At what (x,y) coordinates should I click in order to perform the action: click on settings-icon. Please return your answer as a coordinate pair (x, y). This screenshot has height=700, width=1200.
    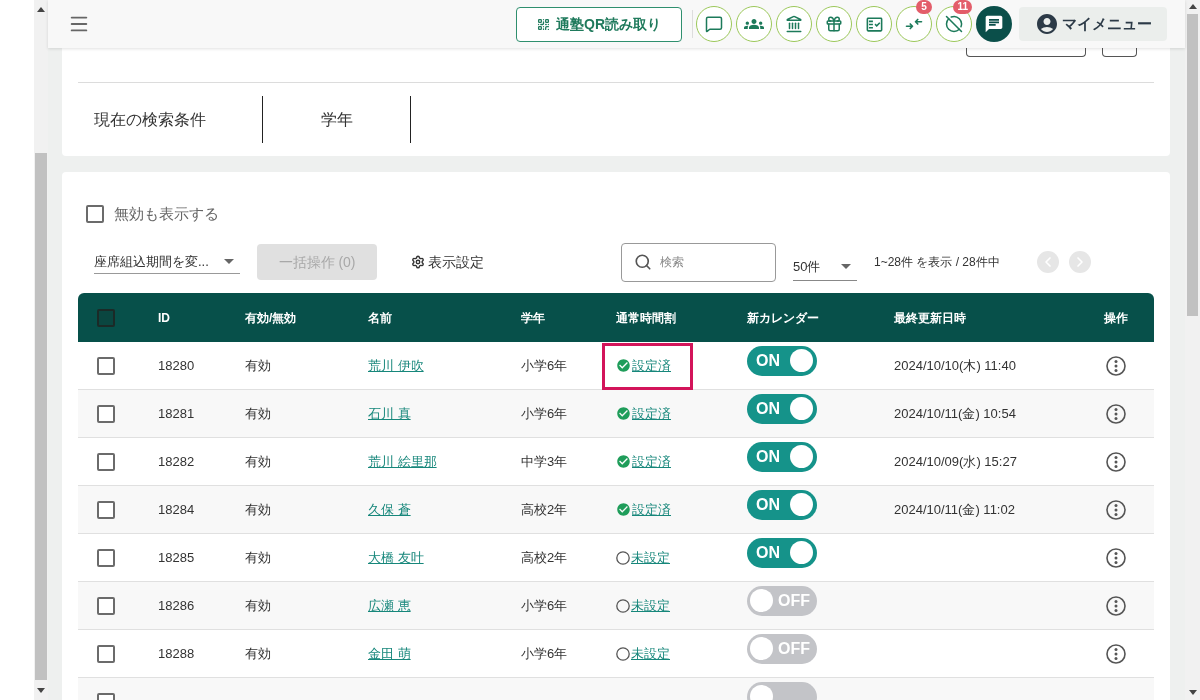
    Looking at the image, I should click on (418, 262).